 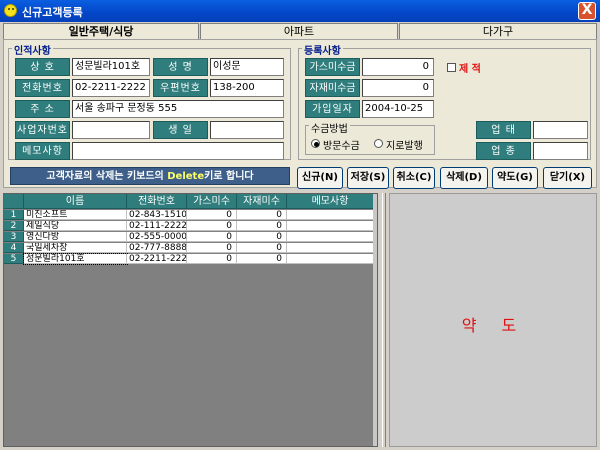 I want to click on birthday-input, so click(x=247, y=130).